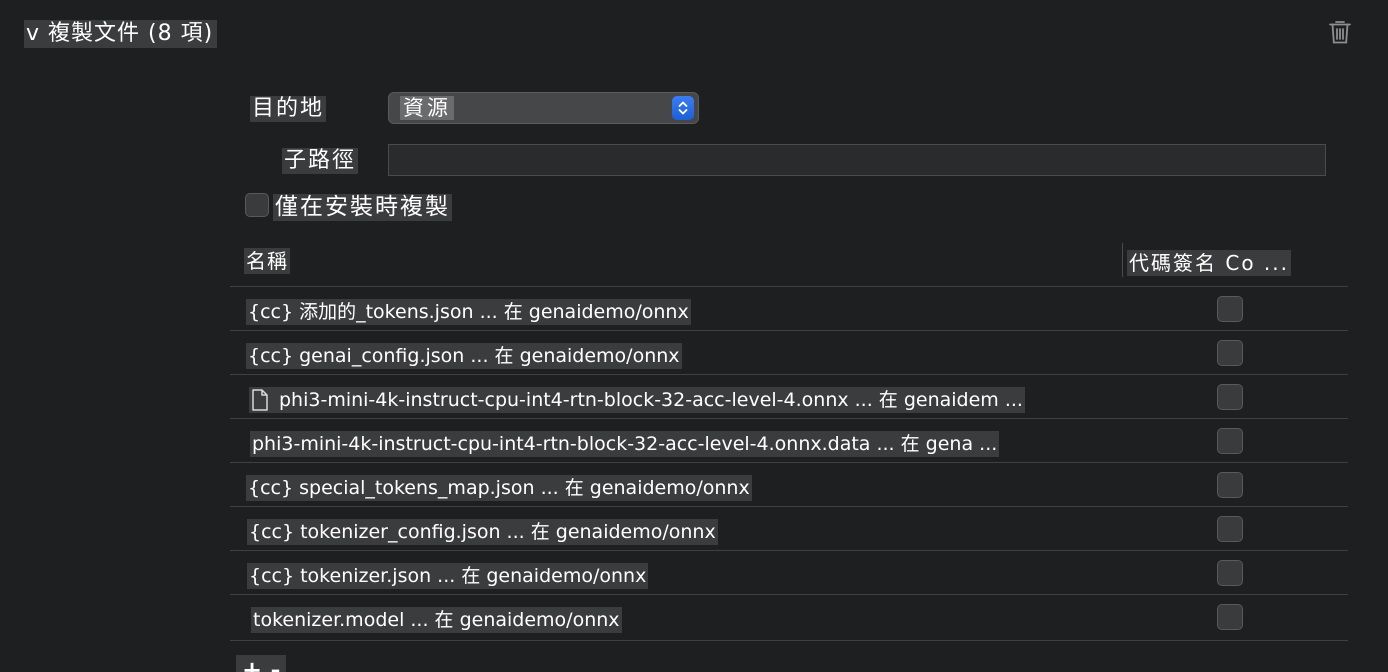 This screenshot has width=1388, height=672. What do you see at coordinates (261, 663) in the screenshot?
I see `add-remove-controls: + -` at bounding box center [261, 663].